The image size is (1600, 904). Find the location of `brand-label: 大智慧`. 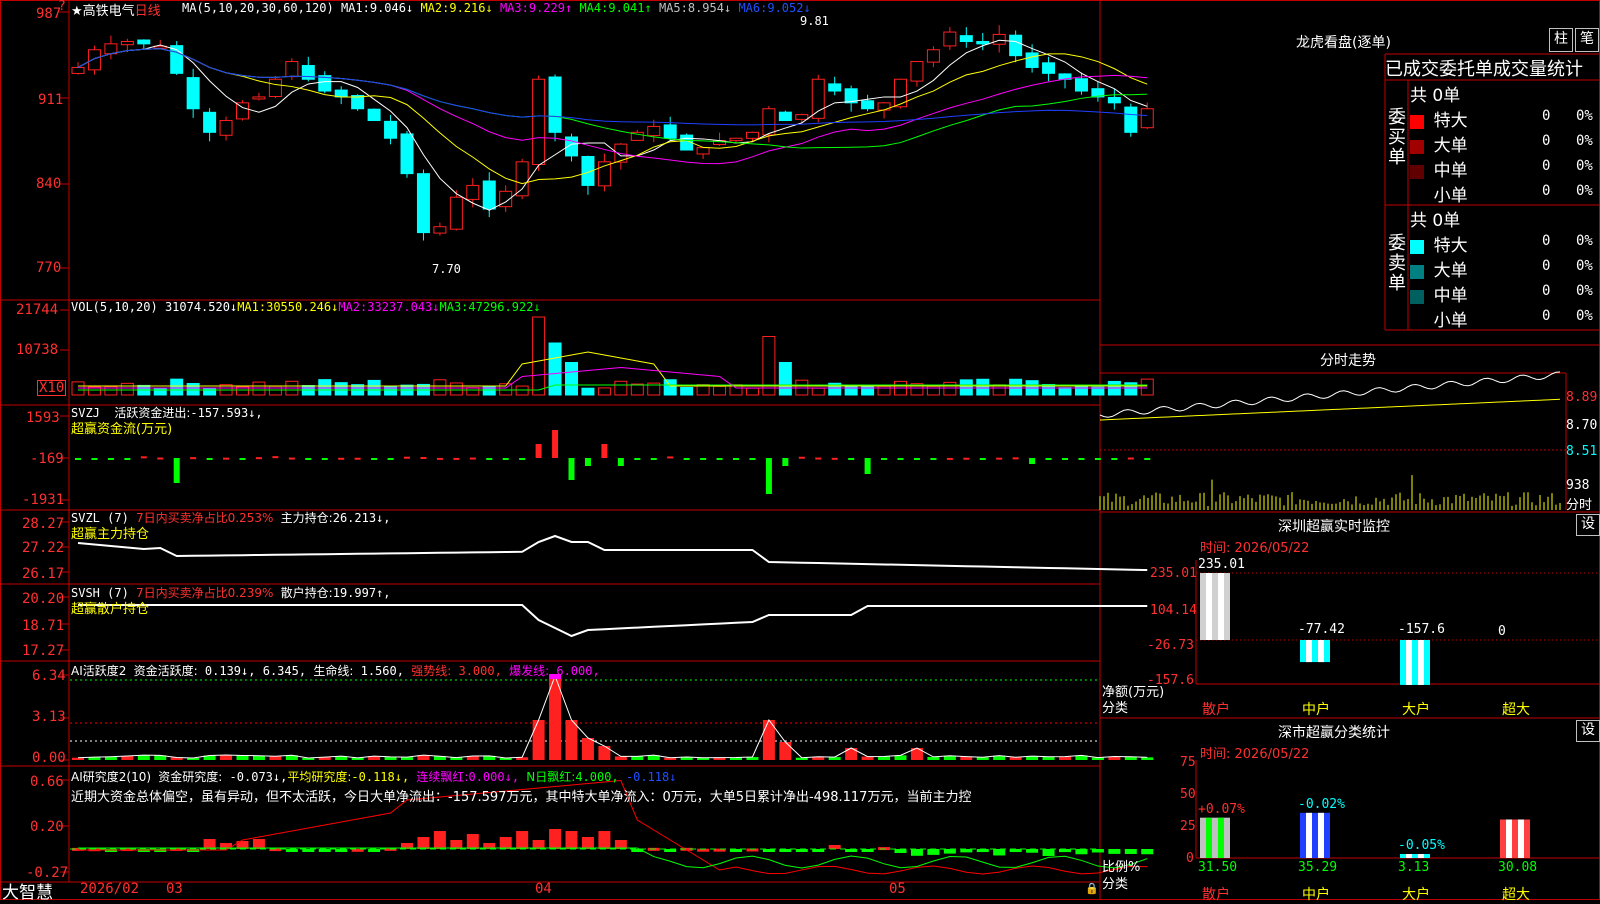

brand-label: 大智慧 is located at coordinates (27, 890).